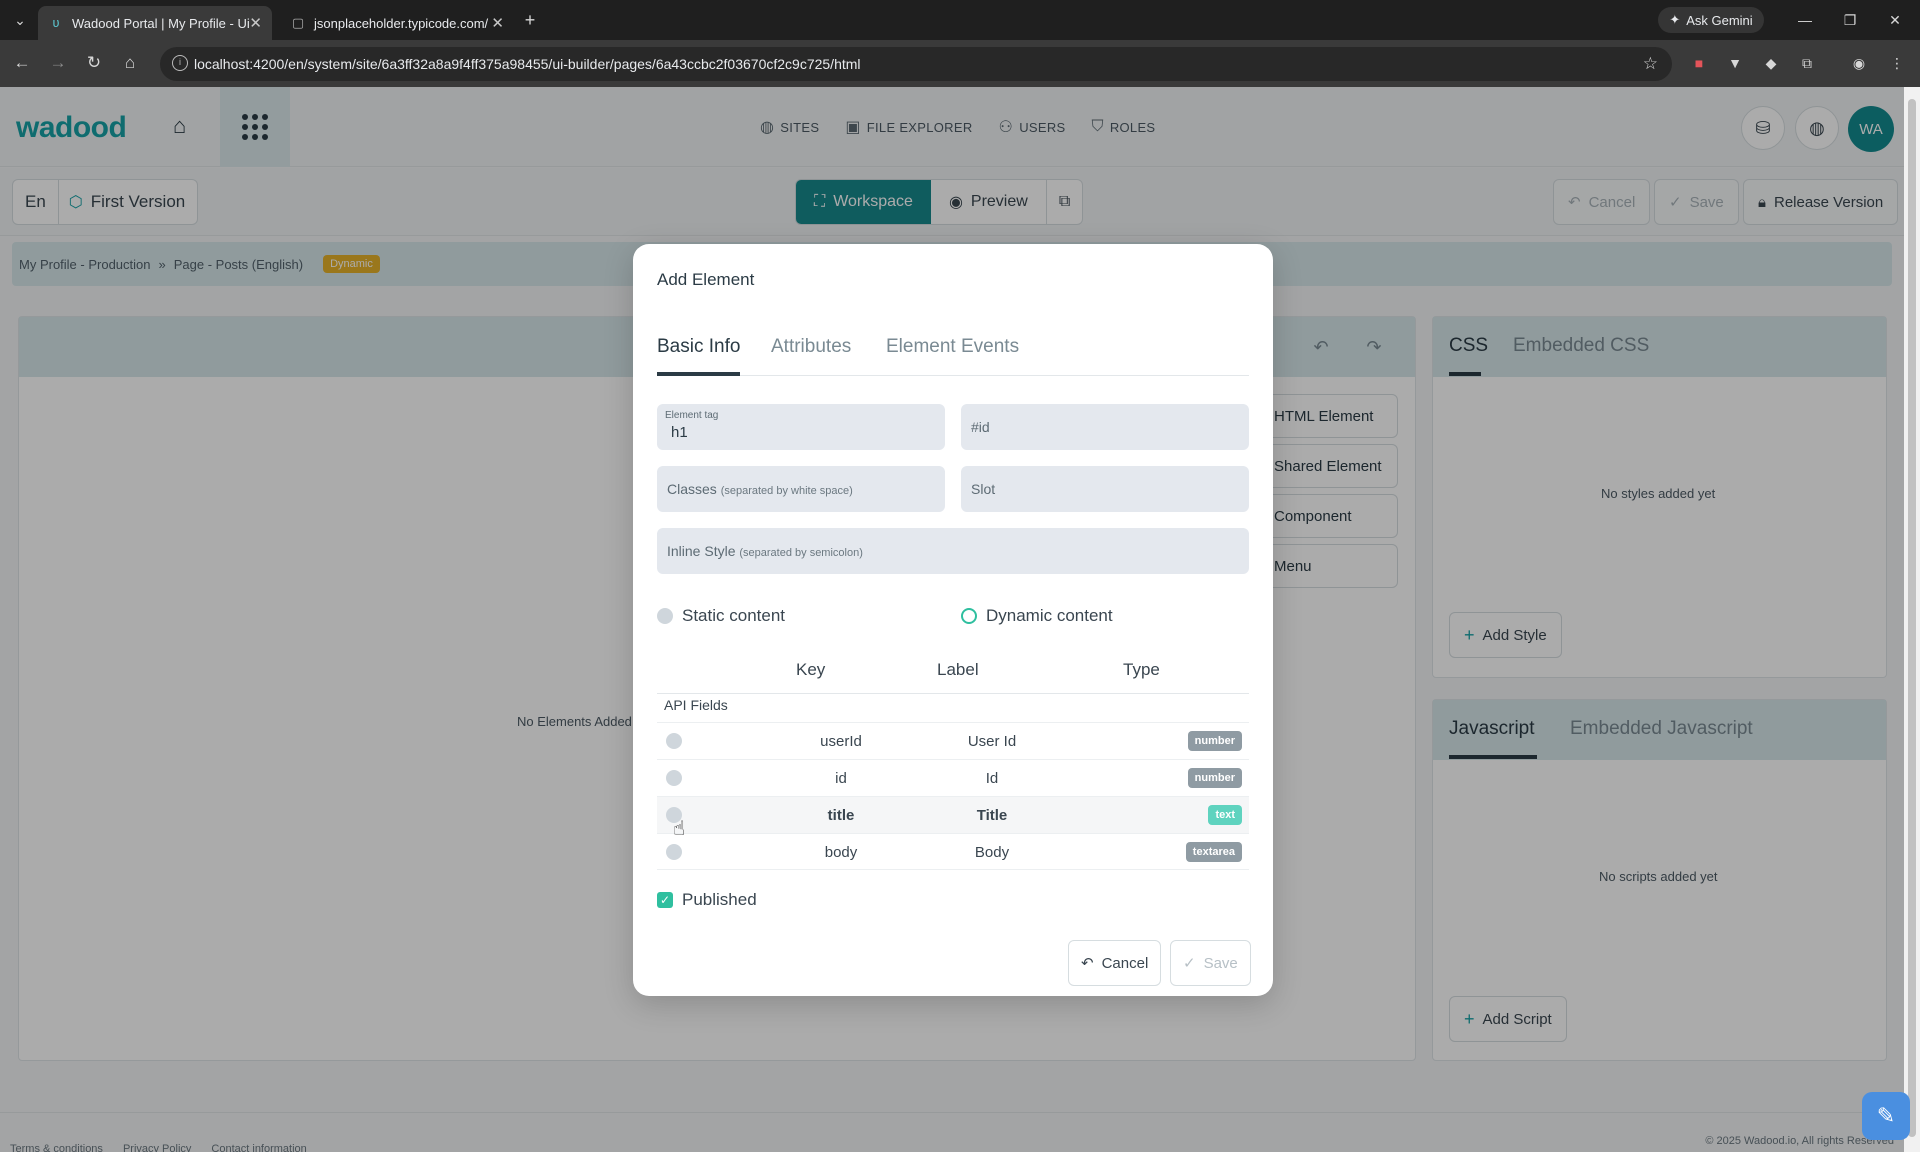  I want to click on home-browser-icon: ⌂, so click(130, 63).